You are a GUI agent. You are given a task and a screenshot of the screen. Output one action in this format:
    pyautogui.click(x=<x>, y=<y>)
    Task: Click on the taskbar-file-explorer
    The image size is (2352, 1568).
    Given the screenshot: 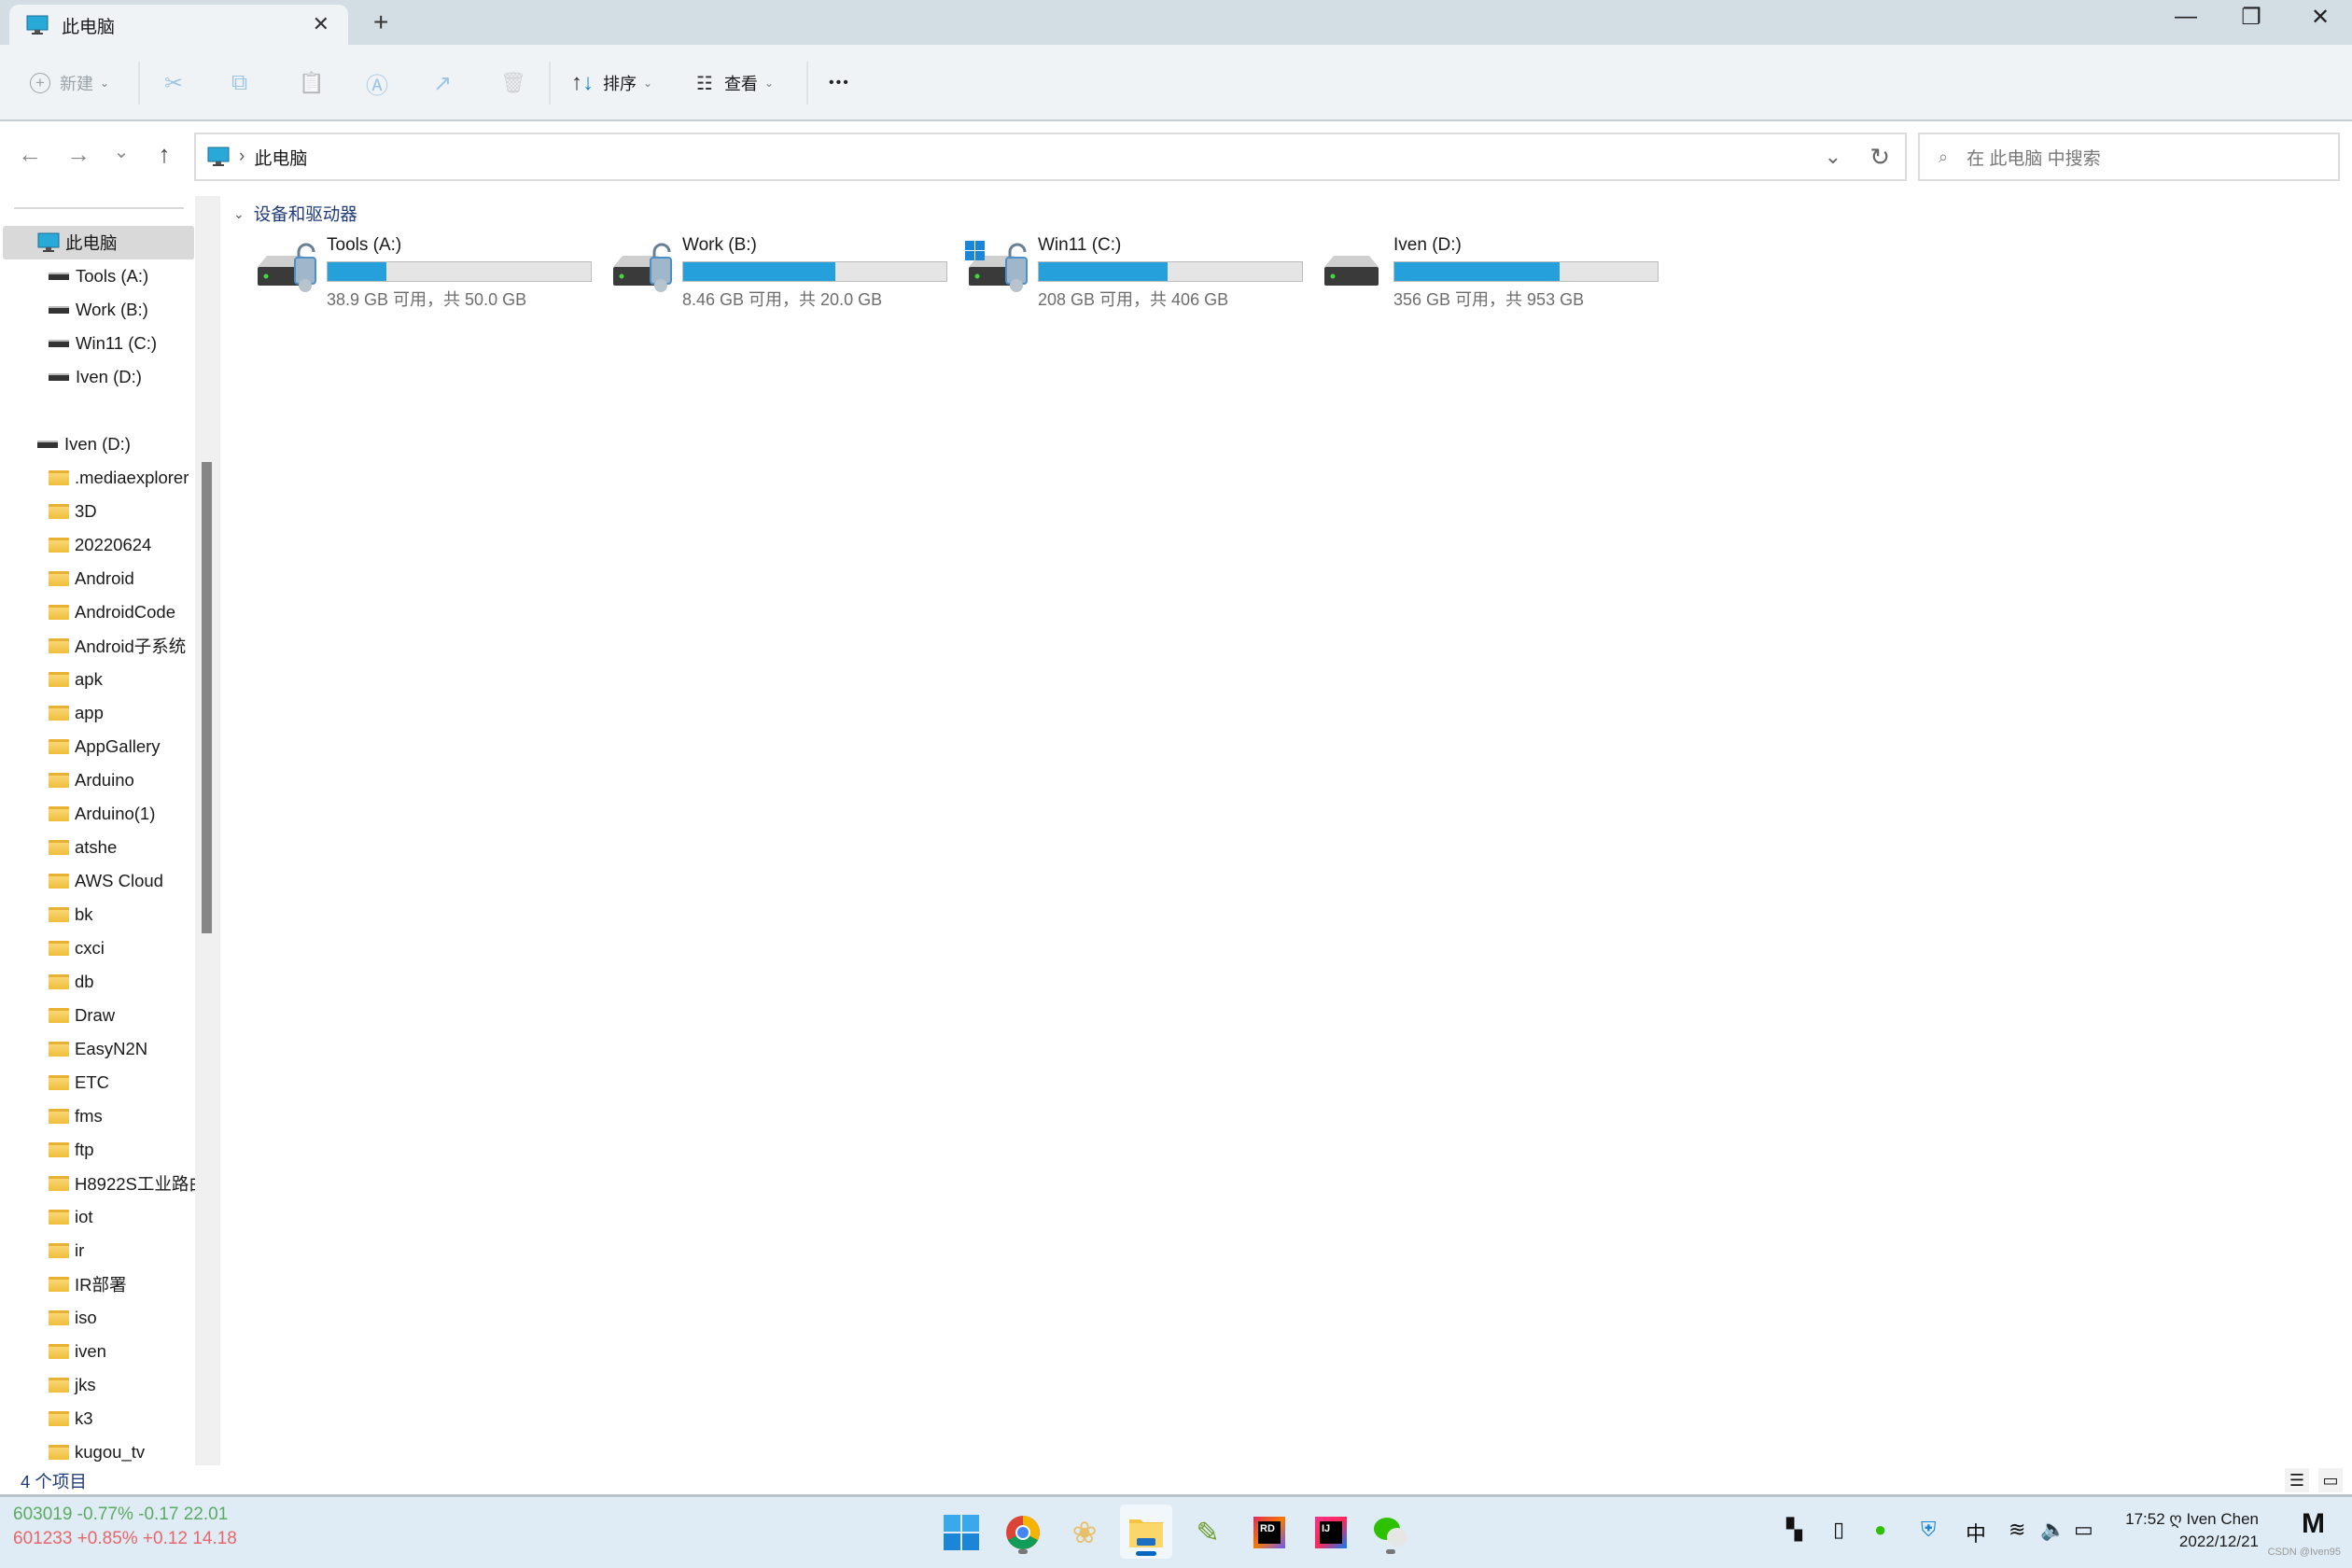 What is the action you would take?
    pyautogui.click(x=1146, y=1532)
    